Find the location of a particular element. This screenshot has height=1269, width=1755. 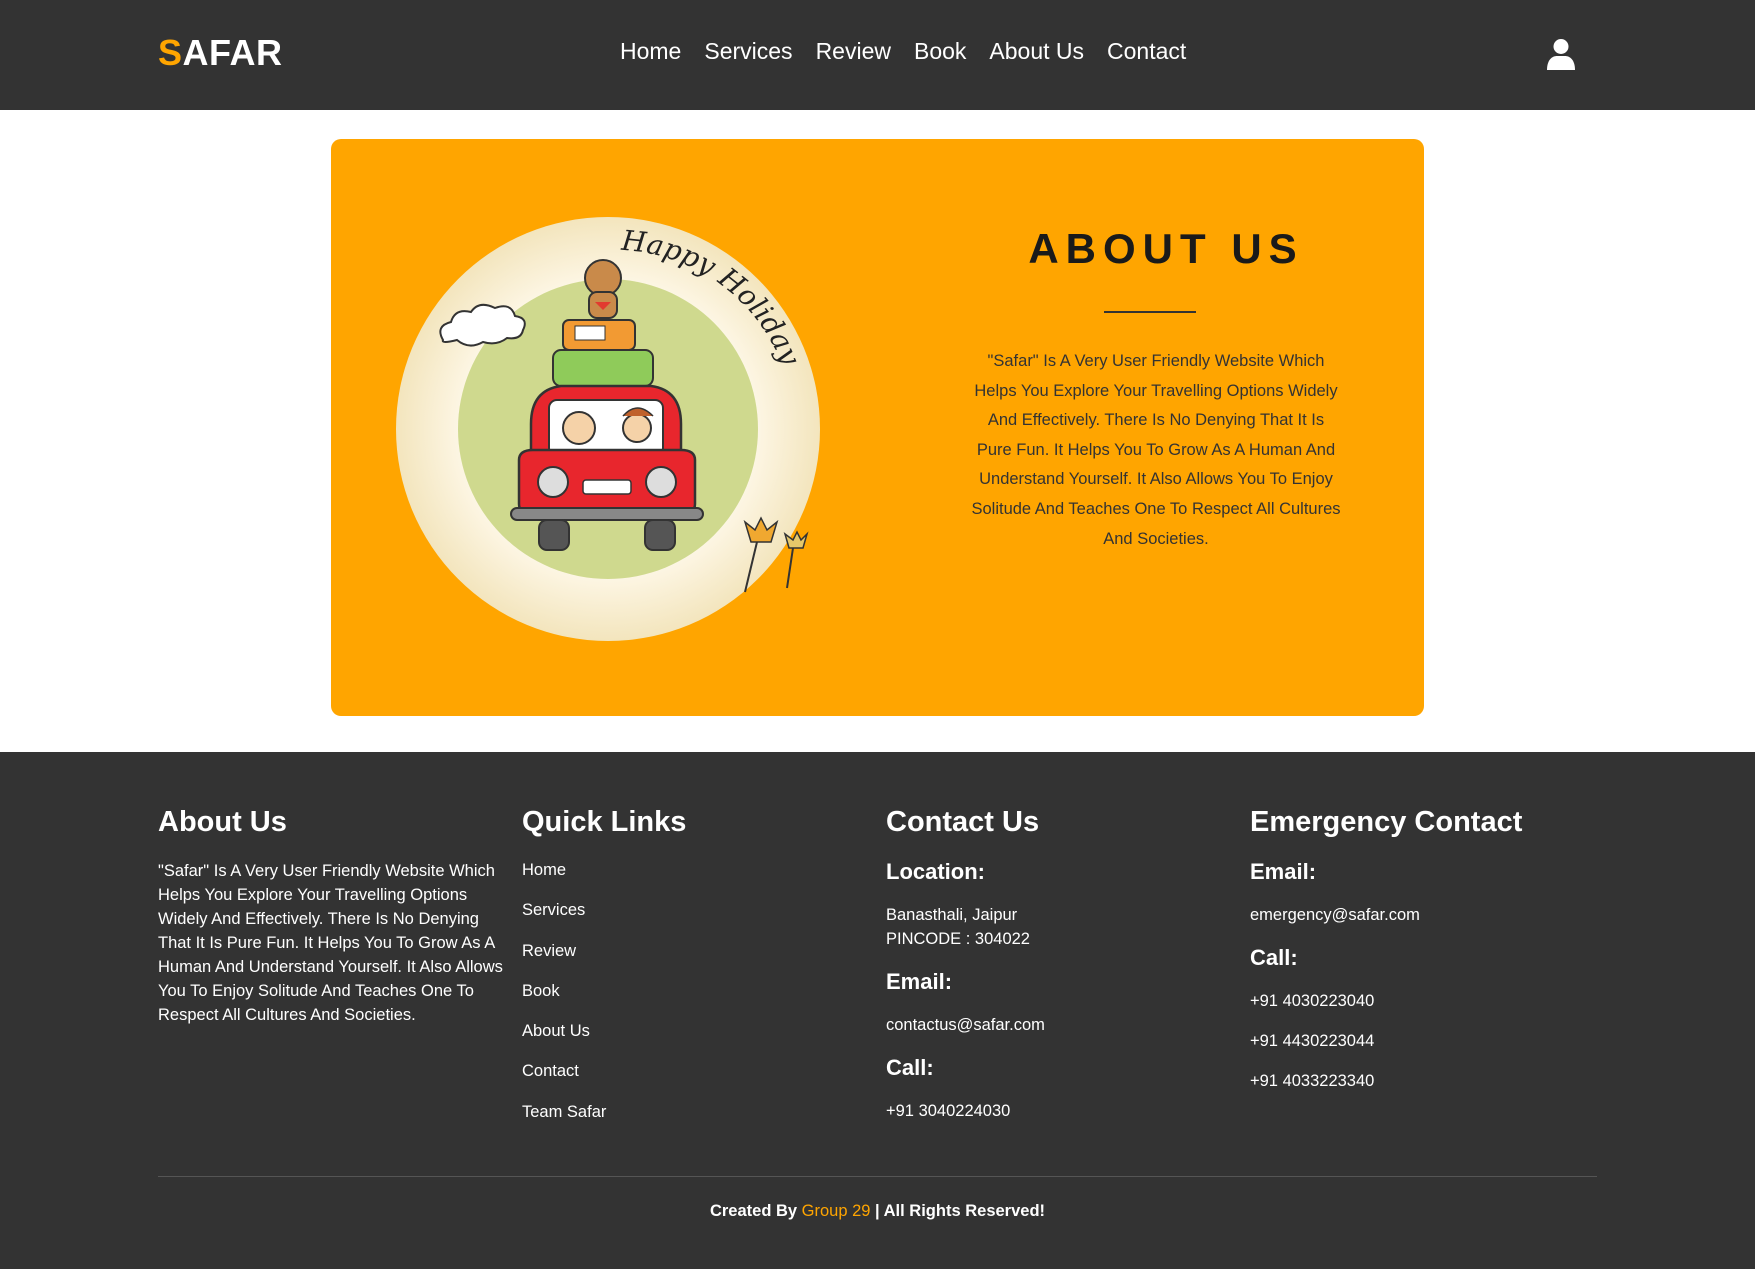

emergency-call-label: Call: is located at coordinates (1274, 957).